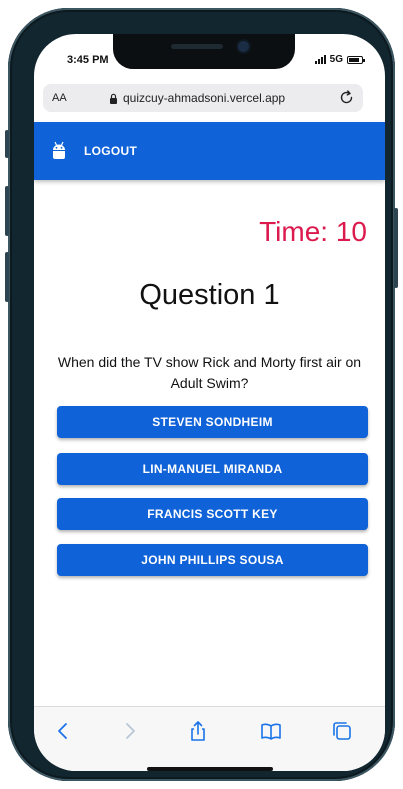 Image resolution: width=403 pixels, height=789 pixels. What do you see at coordinates (212, 469) in the screenshot?
I see `answer-button-2: LIN-MANUEL MIRANDA` at bounding box center [212, 469].